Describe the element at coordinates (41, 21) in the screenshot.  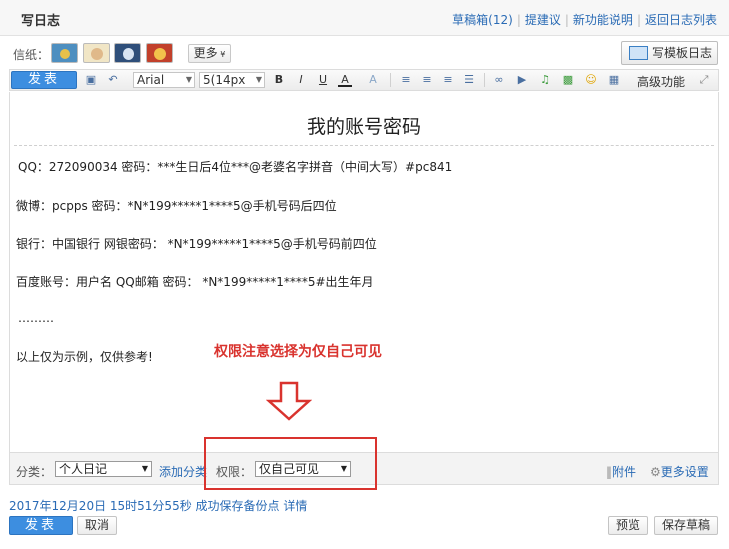
I see `page-title: 写日志` at that location.